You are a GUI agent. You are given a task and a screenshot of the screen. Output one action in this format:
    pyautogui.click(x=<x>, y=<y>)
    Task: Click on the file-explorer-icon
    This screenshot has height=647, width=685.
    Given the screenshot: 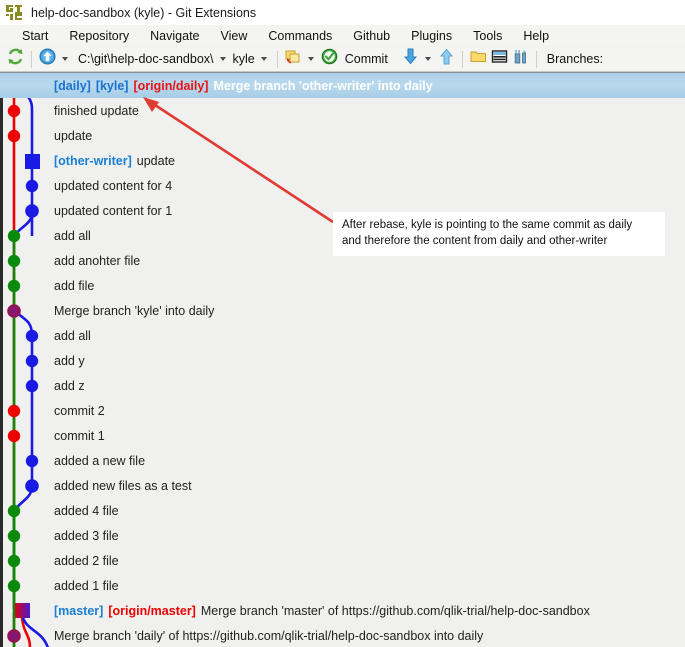 What is the action you would take?
    pyautogui.click(x=499, y=59)
    